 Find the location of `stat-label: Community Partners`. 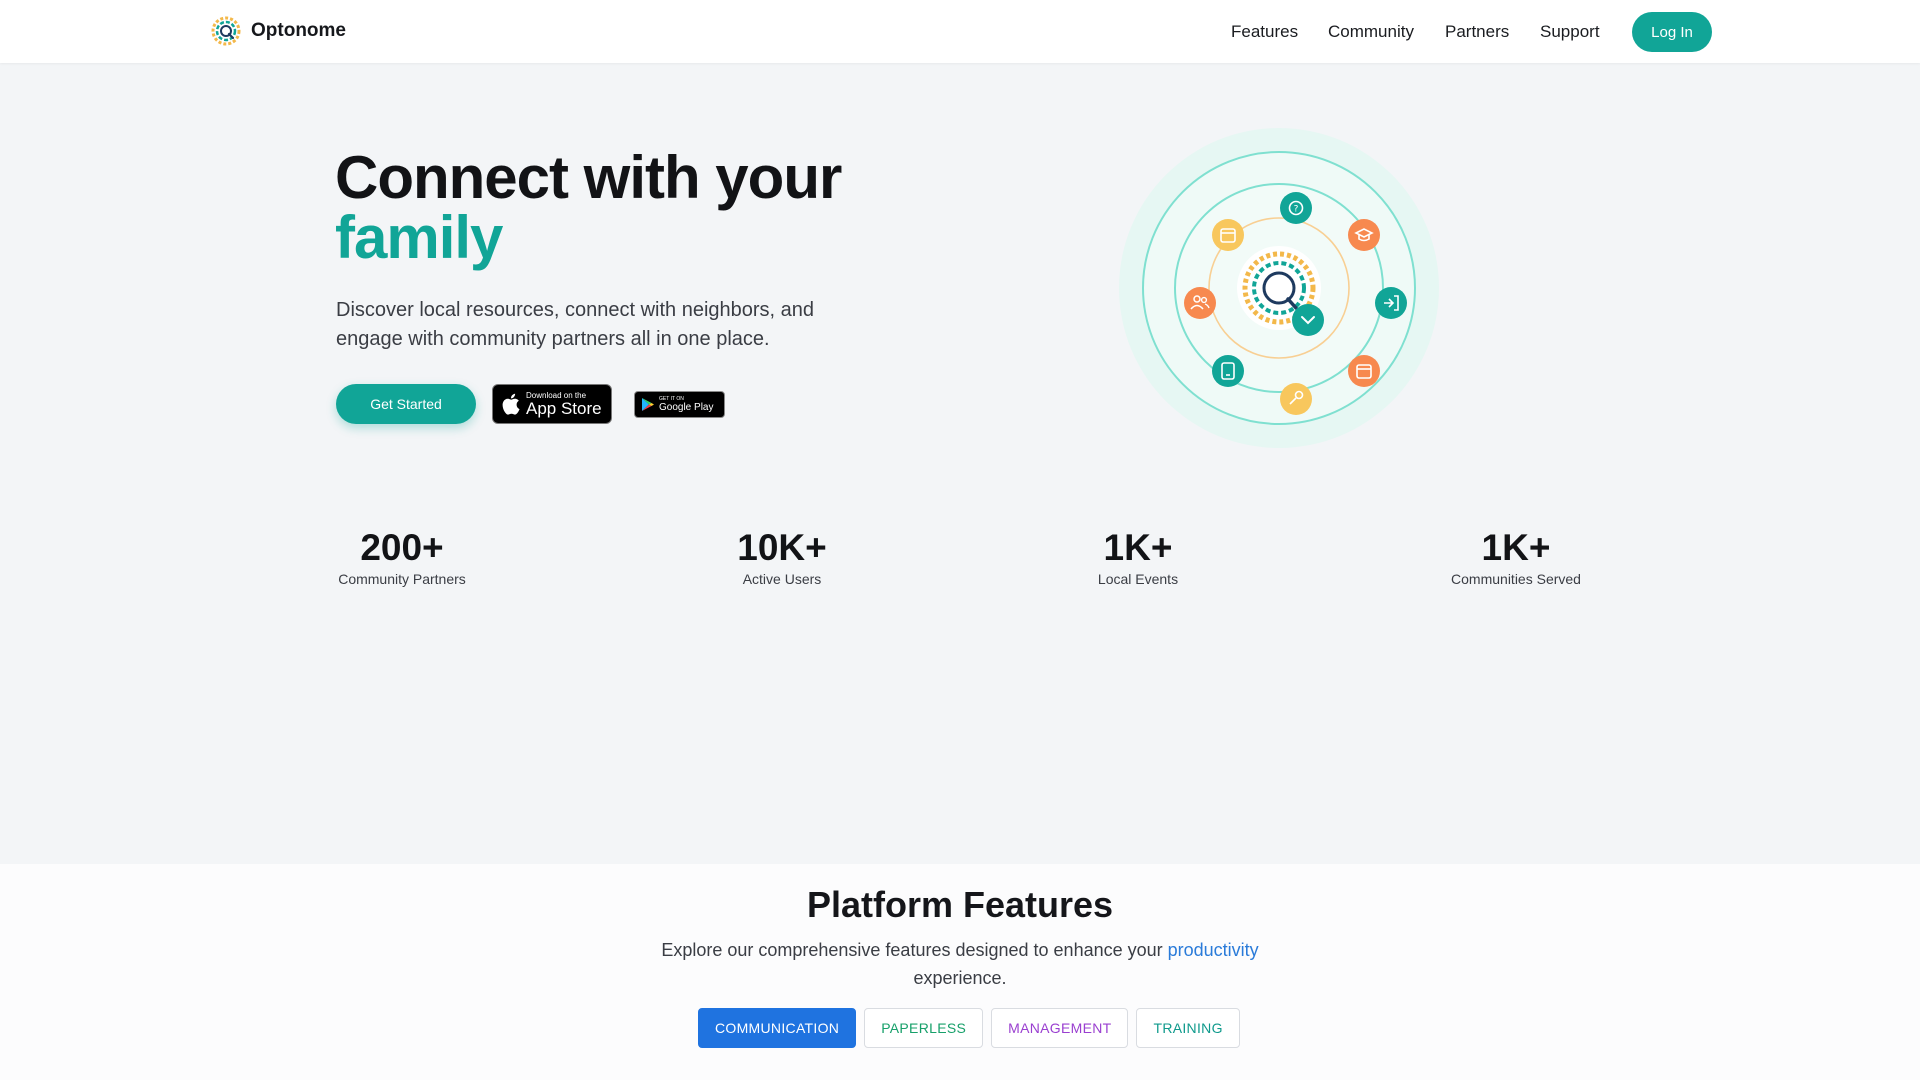

stat-label: Community Partners is located at coordinates (402, 579).